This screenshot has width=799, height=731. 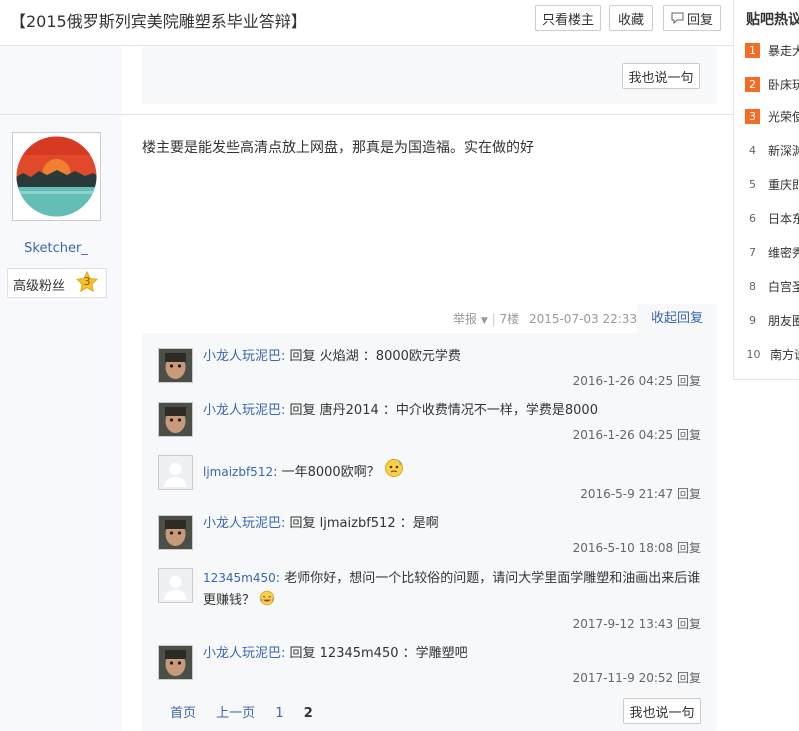 What do you see at coordinates (752, 320) in the screenshot?
I see `hot-rank: 9` at bounding box center [752, 320].